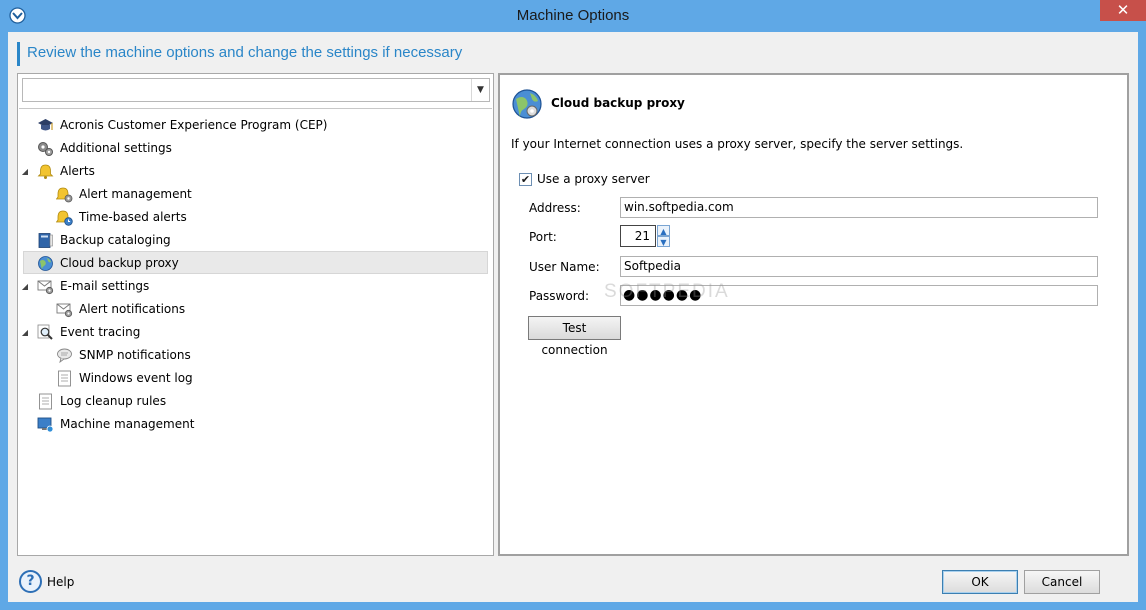 The image size is (1146, 610). I want to click on tree-item-label: SNMP notifications, so click(135, 355).